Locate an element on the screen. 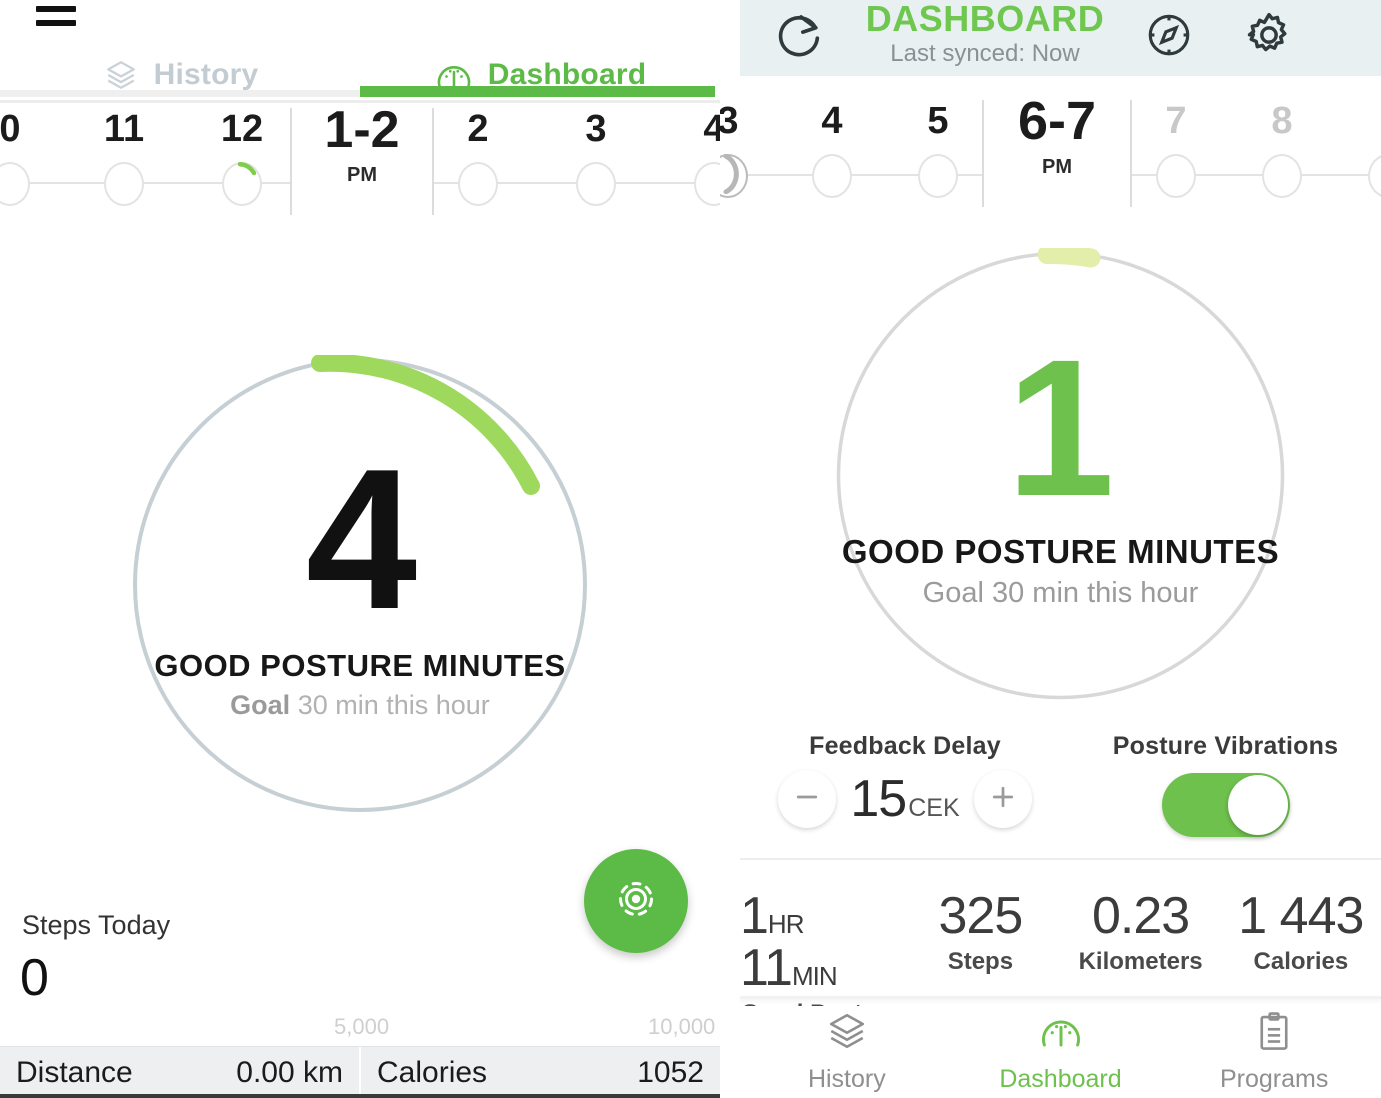 The image size is (1381, 1098). hour-slot-current: 6-7 PM is located at coordinates (1057, 149).